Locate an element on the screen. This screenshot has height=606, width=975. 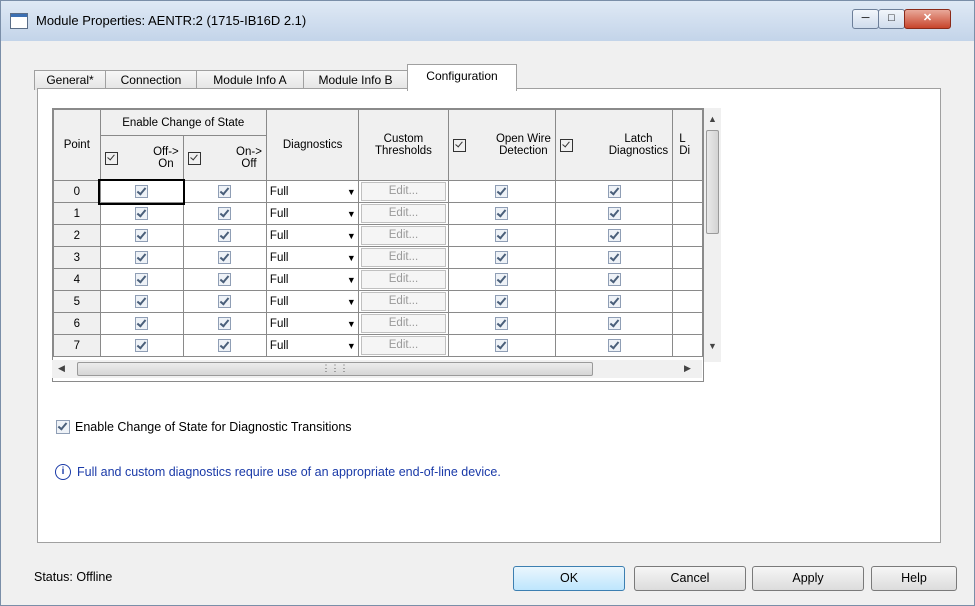
tab-module-info-a: Module Info A is located at coordinates (250, 80).